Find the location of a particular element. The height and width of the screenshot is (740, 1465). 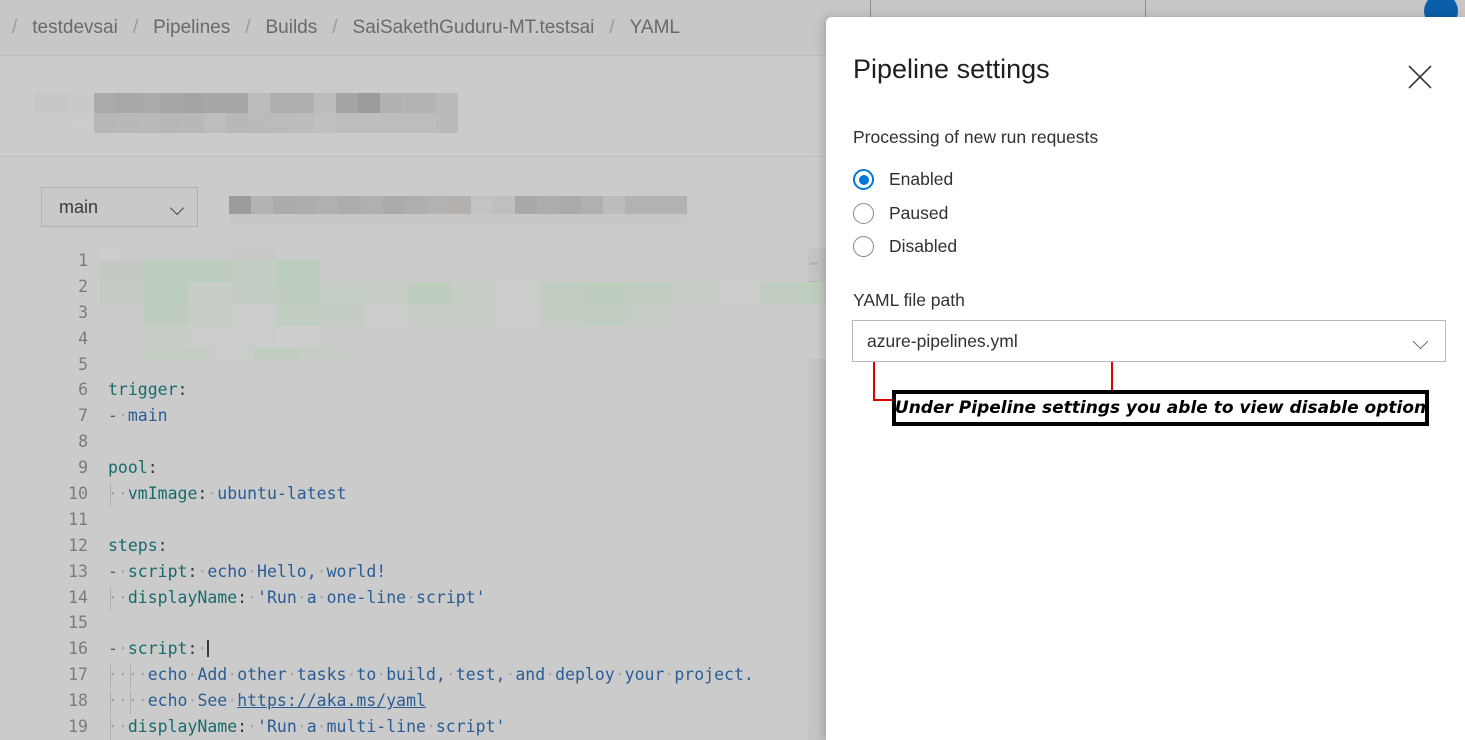

redacted-comment-block is located at coordinates (463, 304).